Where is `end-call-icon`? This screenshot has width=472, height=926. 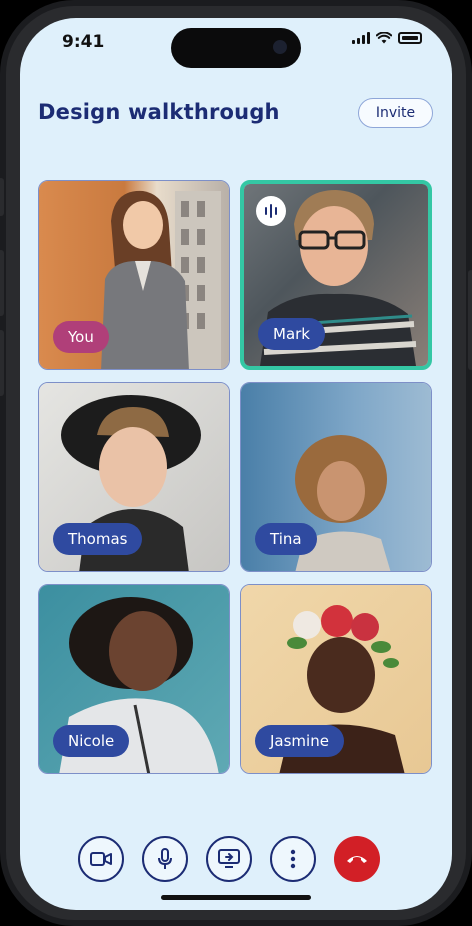 end-call-icon is located at coordinates (357, 859).